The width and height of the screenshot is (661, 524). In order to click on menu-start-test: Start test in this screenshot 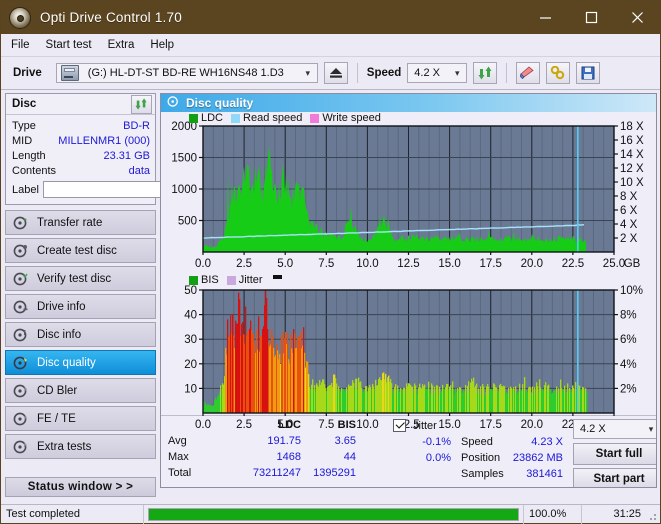, I will do `click(74, 45)`.